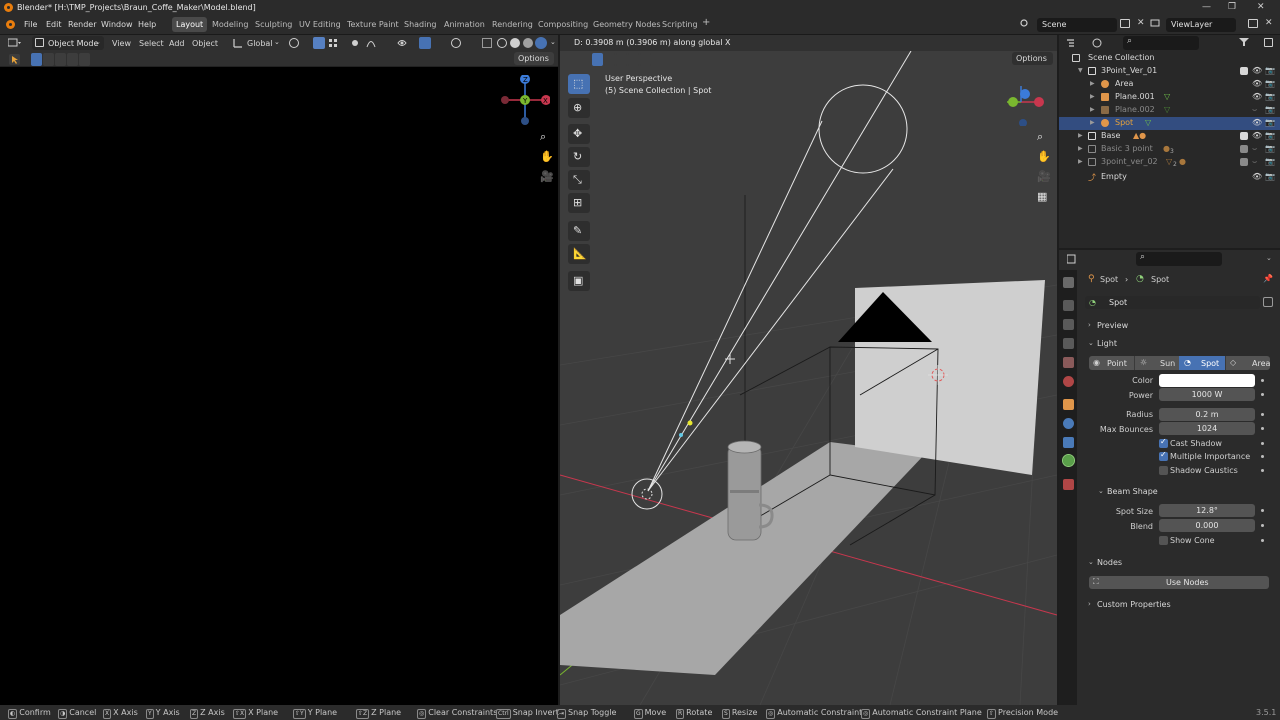 Image resolution: width=1280 pixels, height=720 pixels. Describe the element at coordinates (1253, 23) in the screenshot. I see `new-view-layer-icon` at that location.